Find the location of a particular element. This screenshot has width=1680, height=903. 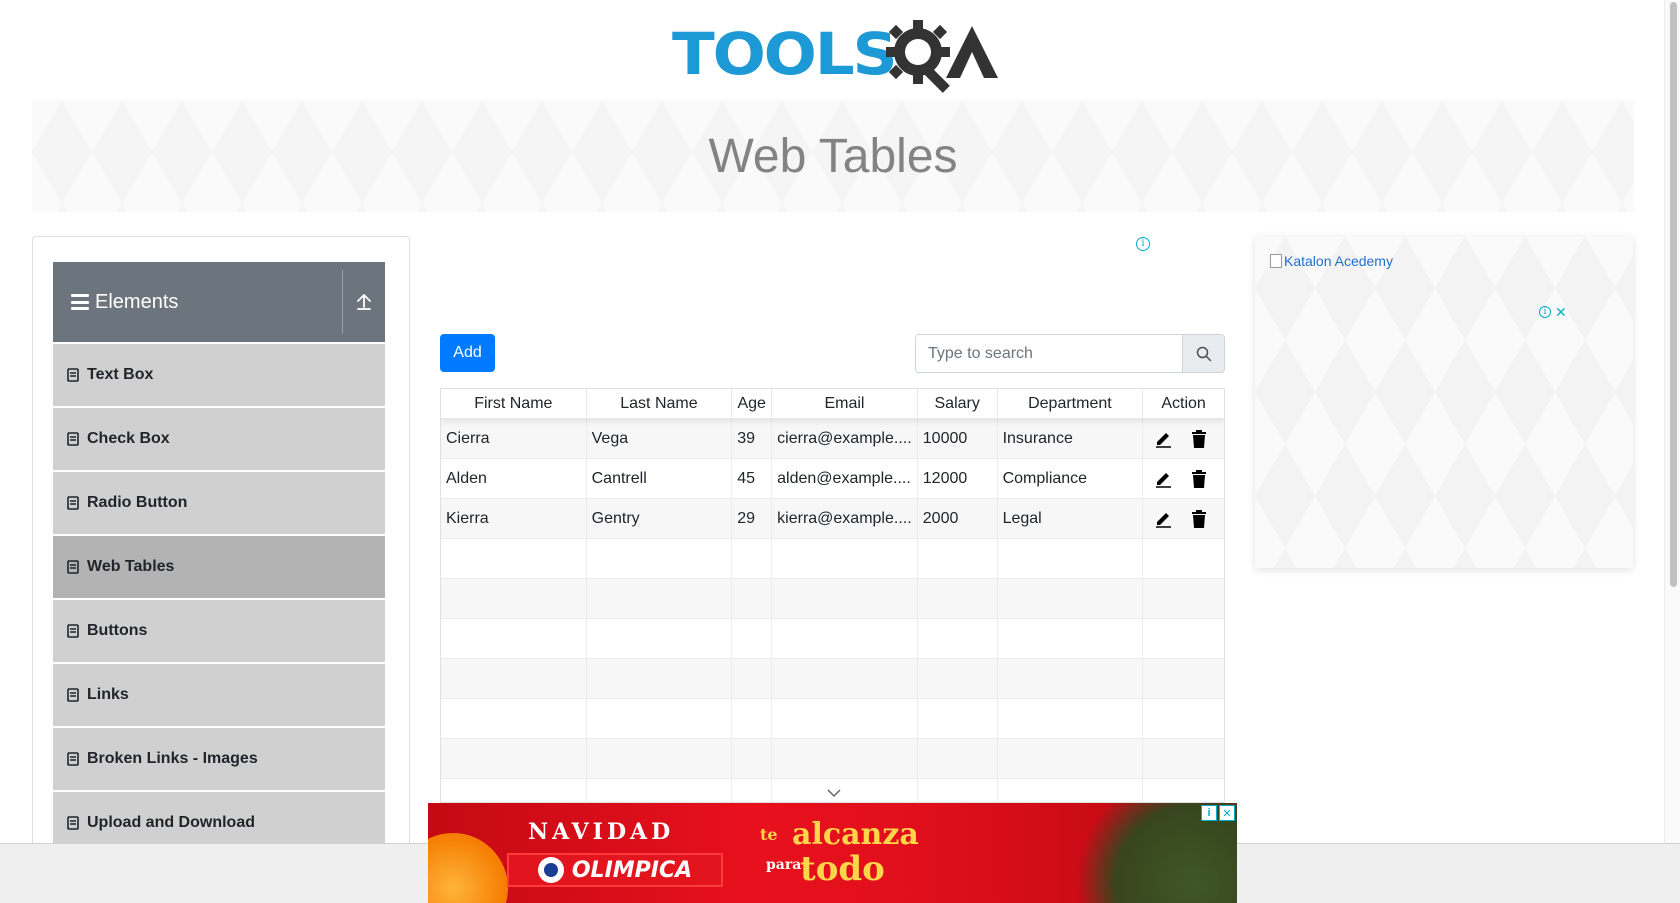

ad-brand: OLIMPICA is located at coordinates (615, 870).